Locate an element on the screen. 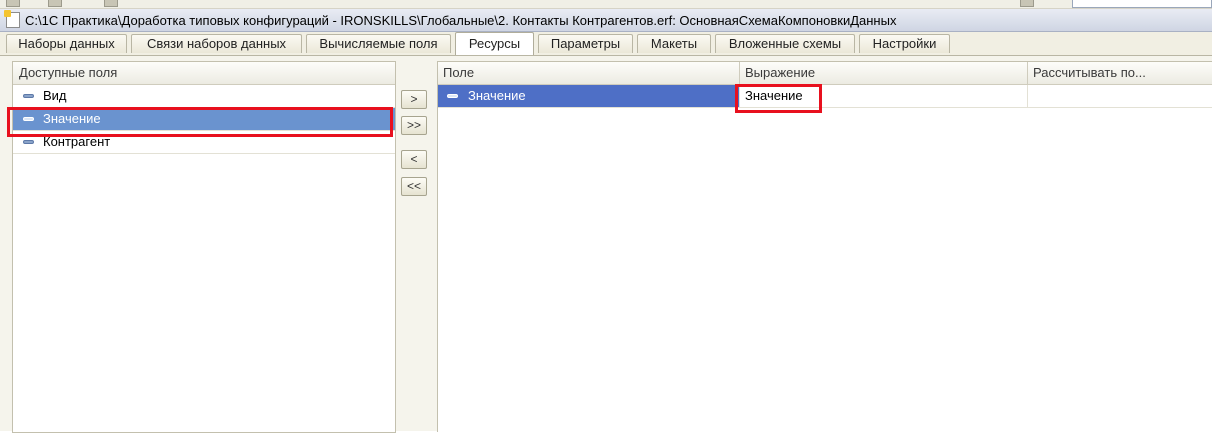  tab-dataset-links: Связи наборов данных is located at coordinates (216, 43).